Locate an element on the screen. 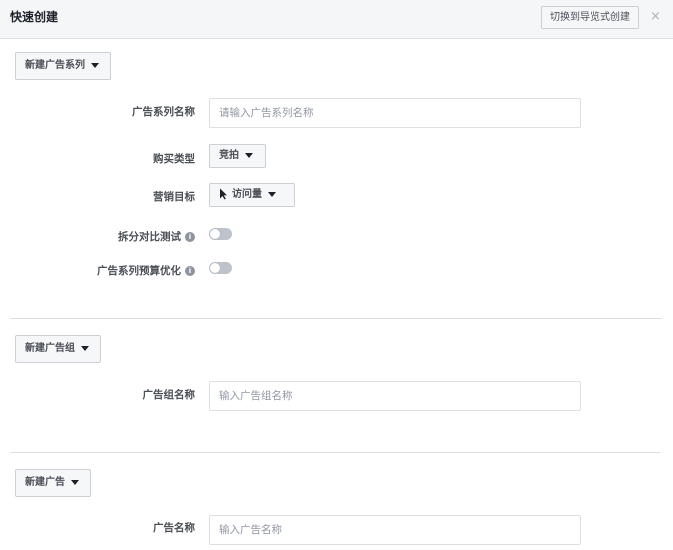 The width and height of the screenshot is (673, 550). new-campaign-button: 新建广告系列 is located at coordinates (63, 66).